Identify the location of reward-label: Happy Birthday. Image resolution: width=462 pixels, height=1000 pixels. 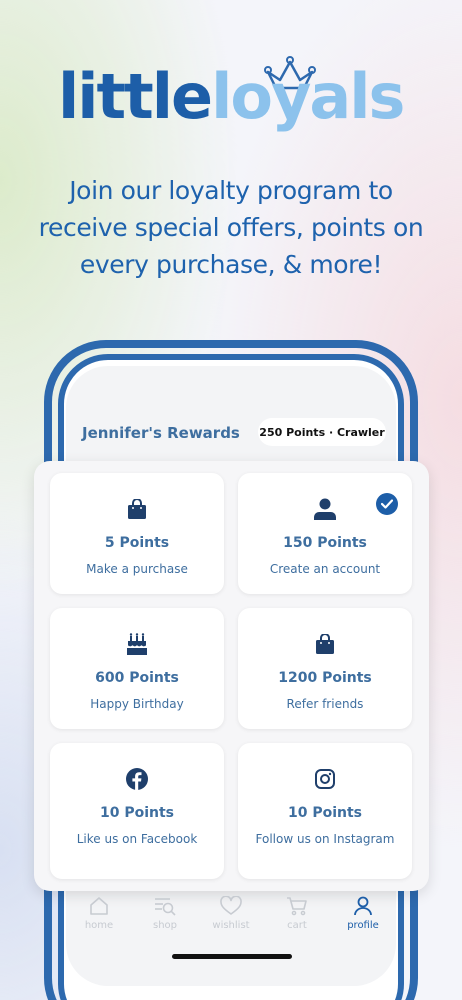
(137, 704).